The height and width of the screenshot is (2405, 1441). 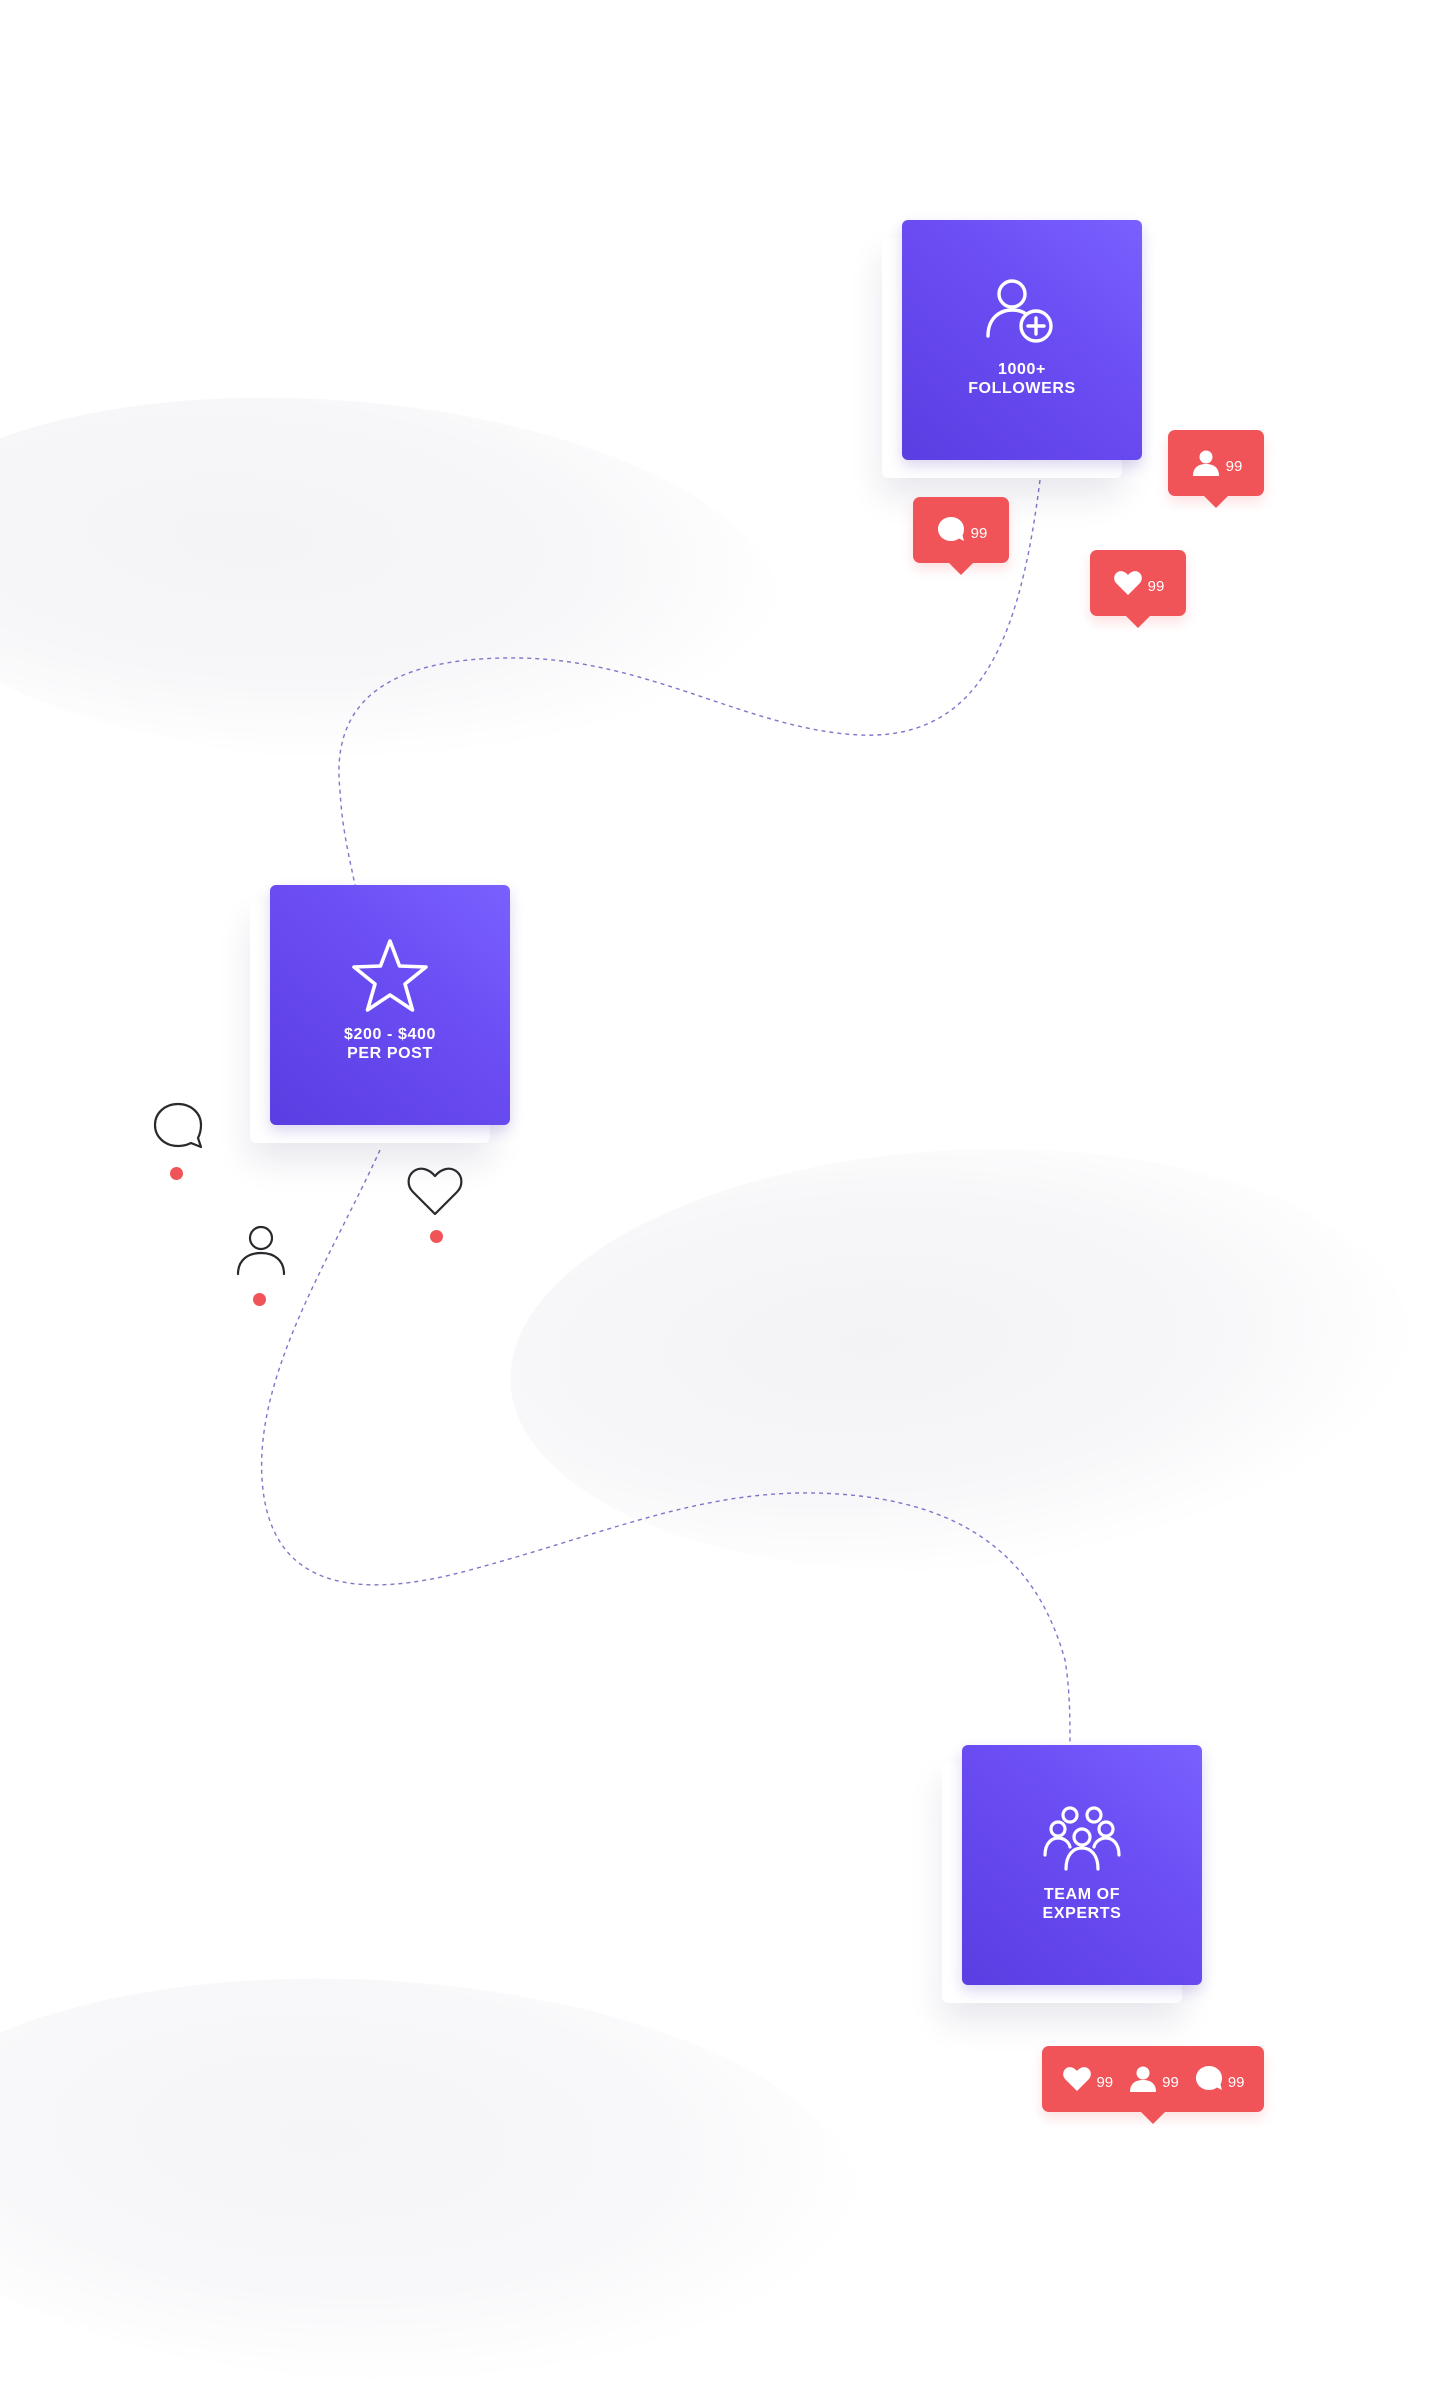 I want to click on card-label: TEAM OF EXPERTS, so click(x=1082, y=1904).